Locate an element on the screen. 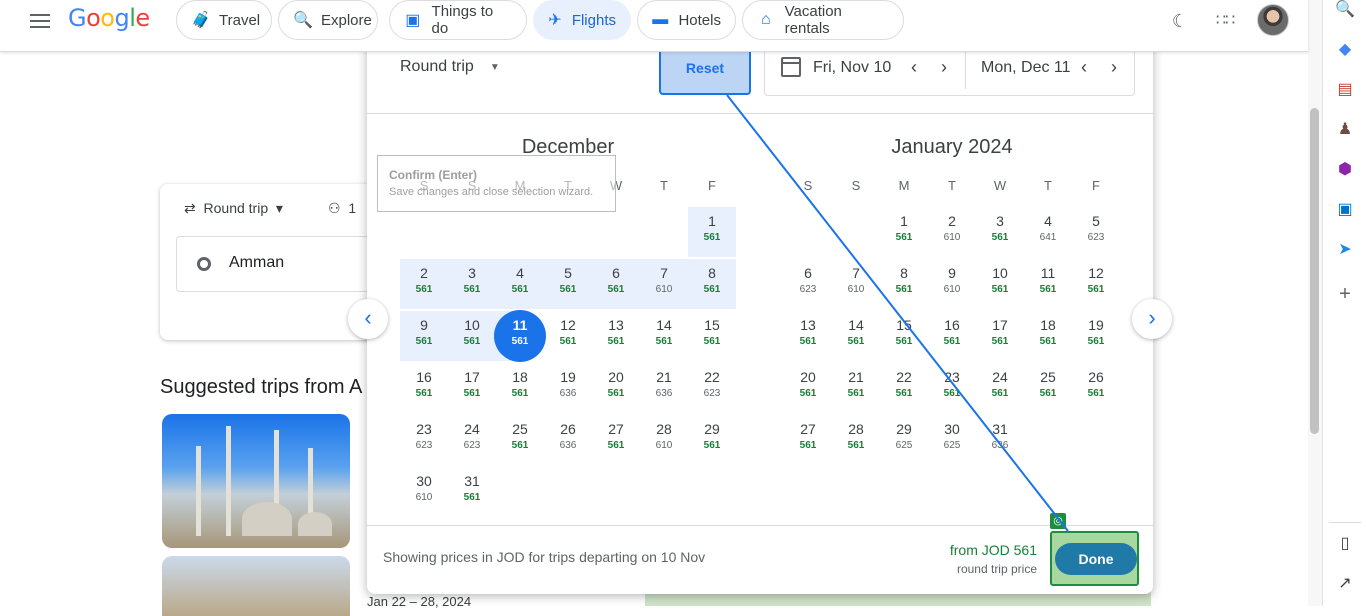 This screenshot has height=616, width=1366. tab-explore: 🔍 Explore is located at coordinates (328, 20).